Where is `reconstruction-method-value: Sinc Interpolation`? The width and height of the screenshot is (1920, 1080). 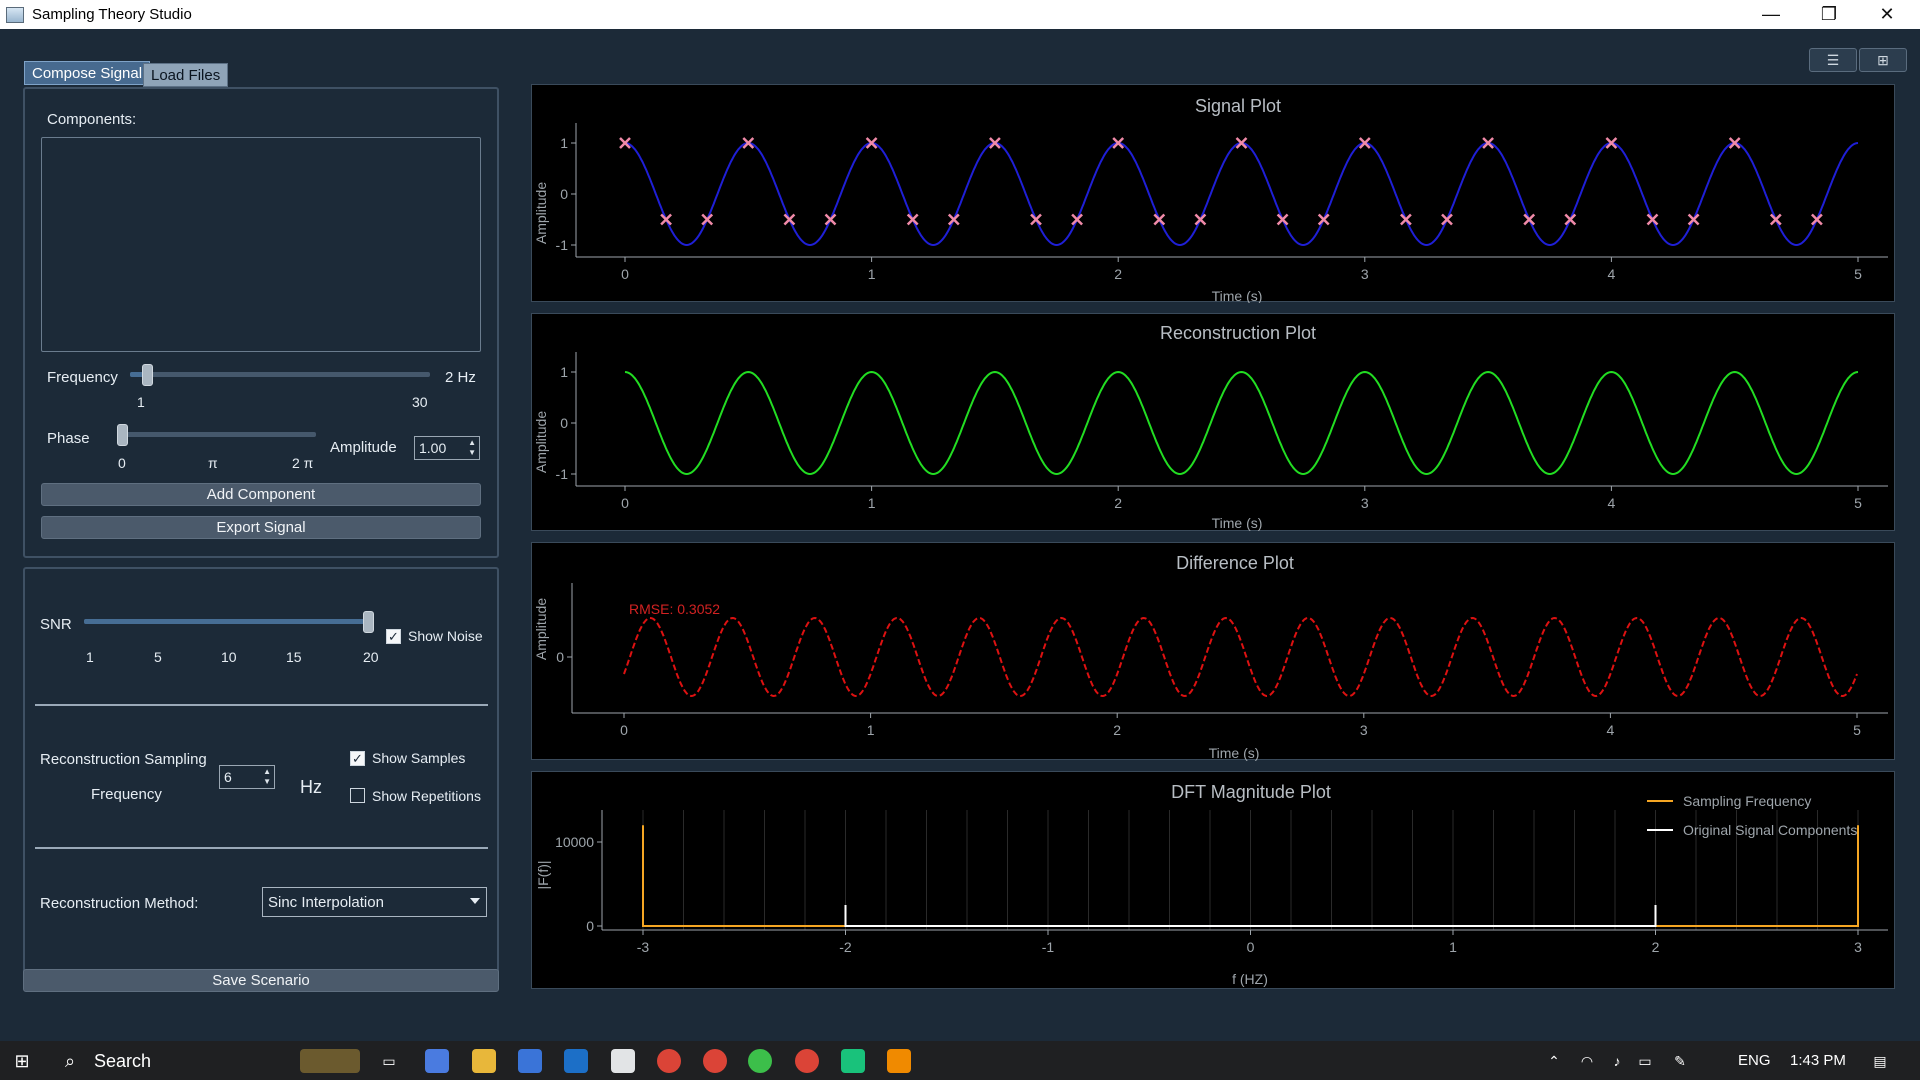
reconstruction-method-value: Sinc Interpolation is located at coordinates (326, 902).